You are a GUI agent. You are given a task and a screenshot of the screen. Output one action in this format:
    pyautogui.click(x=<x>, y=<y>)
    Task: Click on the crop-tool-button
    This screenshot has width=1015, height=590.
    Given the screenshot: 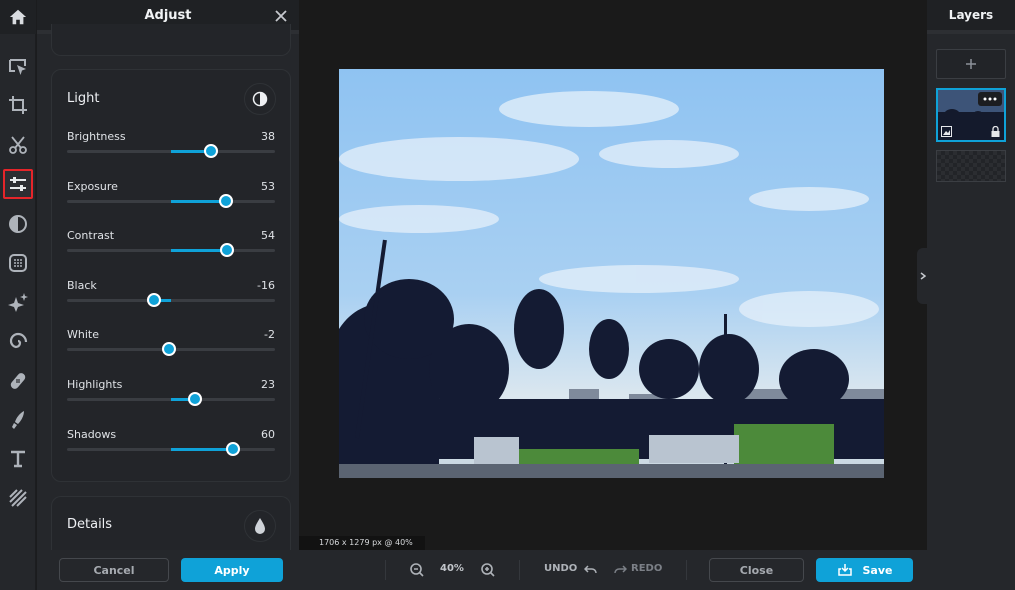 What is the action you would take?
    pyautogui.click(x=18, y=105)
    